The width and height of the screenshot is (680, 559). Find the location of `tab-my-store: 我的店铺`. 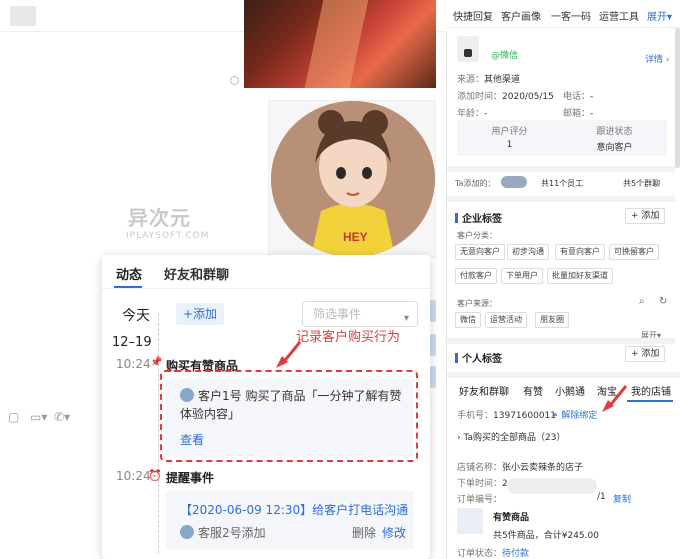

tab-my-store: 我的店铺 is located at coordinates (651, 390).